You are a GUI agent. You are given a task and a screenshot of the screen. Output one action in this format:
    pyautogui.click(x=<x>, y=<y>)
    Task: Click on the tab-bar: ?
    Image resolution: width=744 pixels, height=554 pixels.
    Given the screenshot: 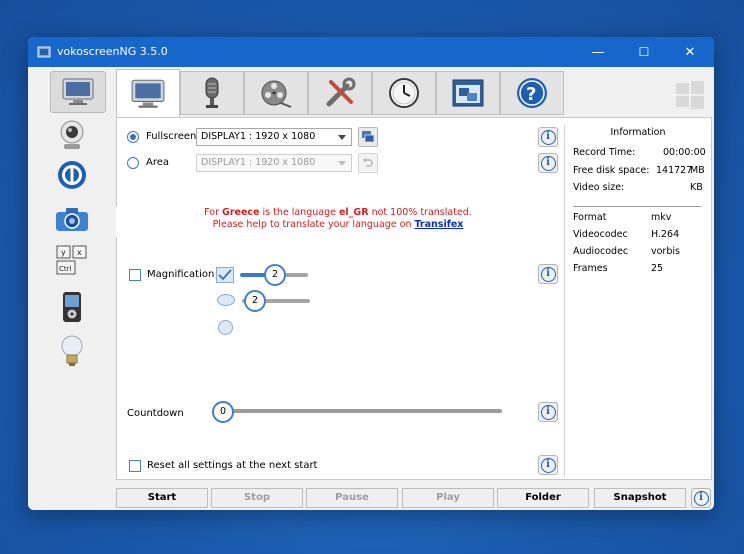 What is the action you would take?
    pyautogui.click(x=414, y=93)
    